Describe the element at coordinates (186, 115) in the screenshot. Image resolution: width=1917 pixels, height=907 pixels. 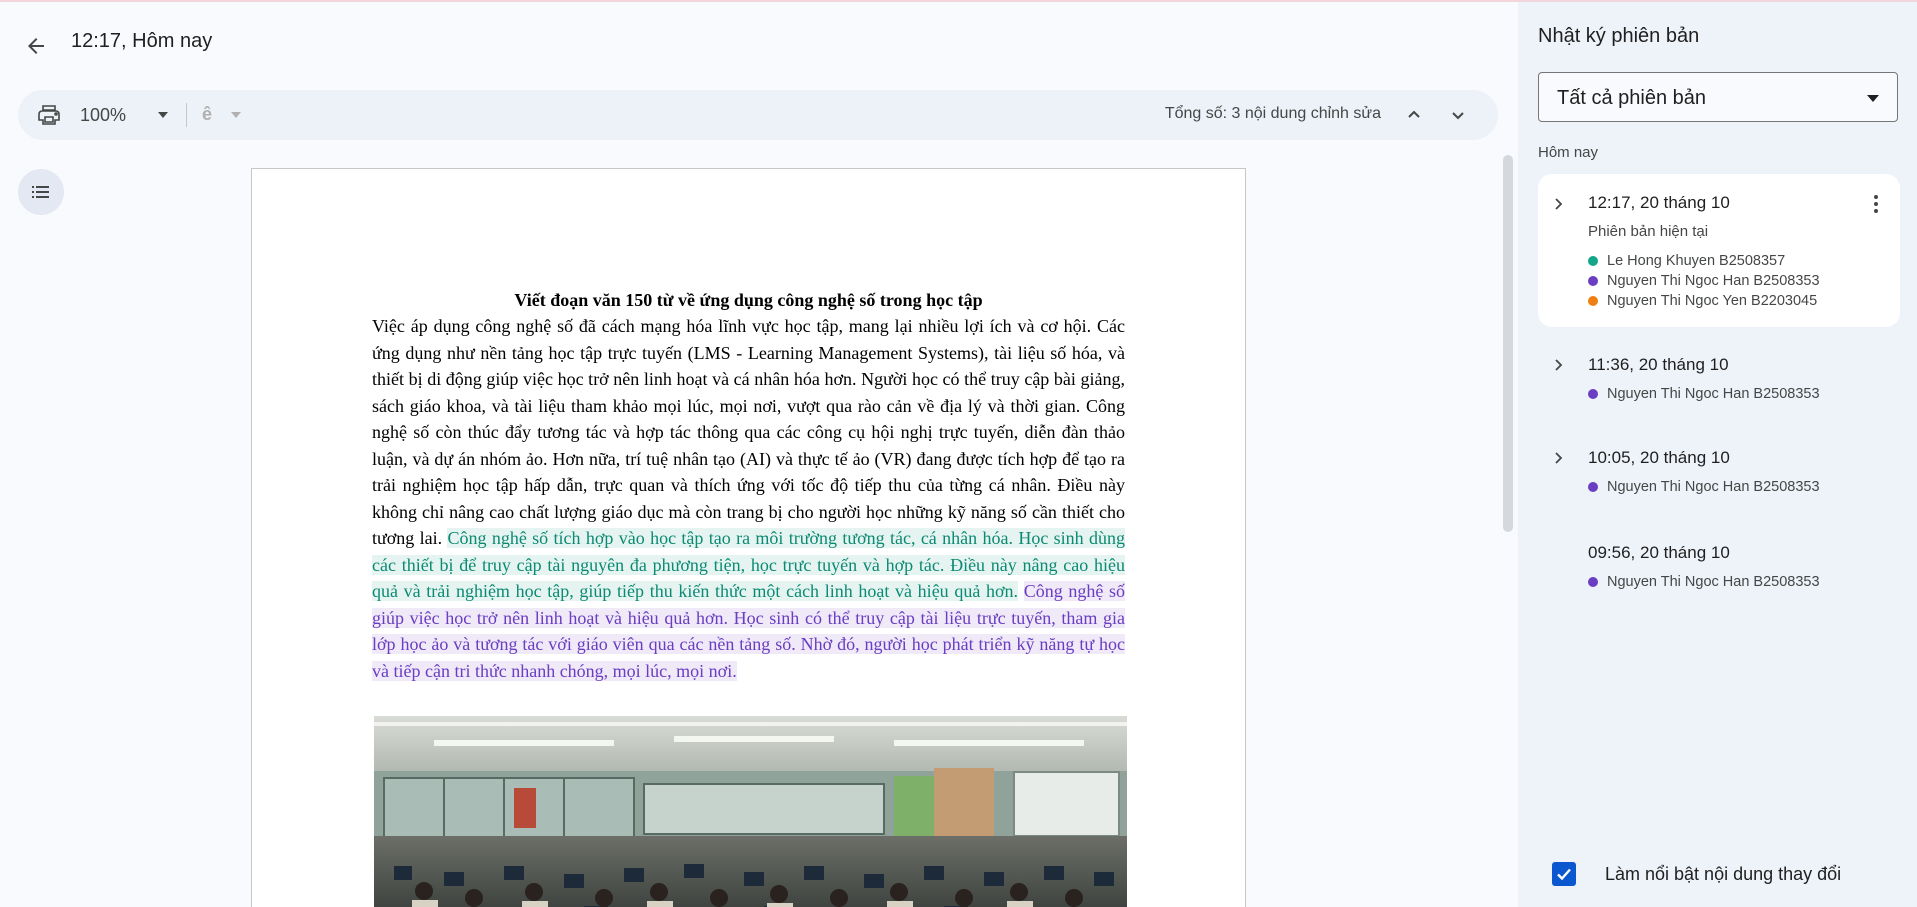
I see `toolbar-divider` at that location.